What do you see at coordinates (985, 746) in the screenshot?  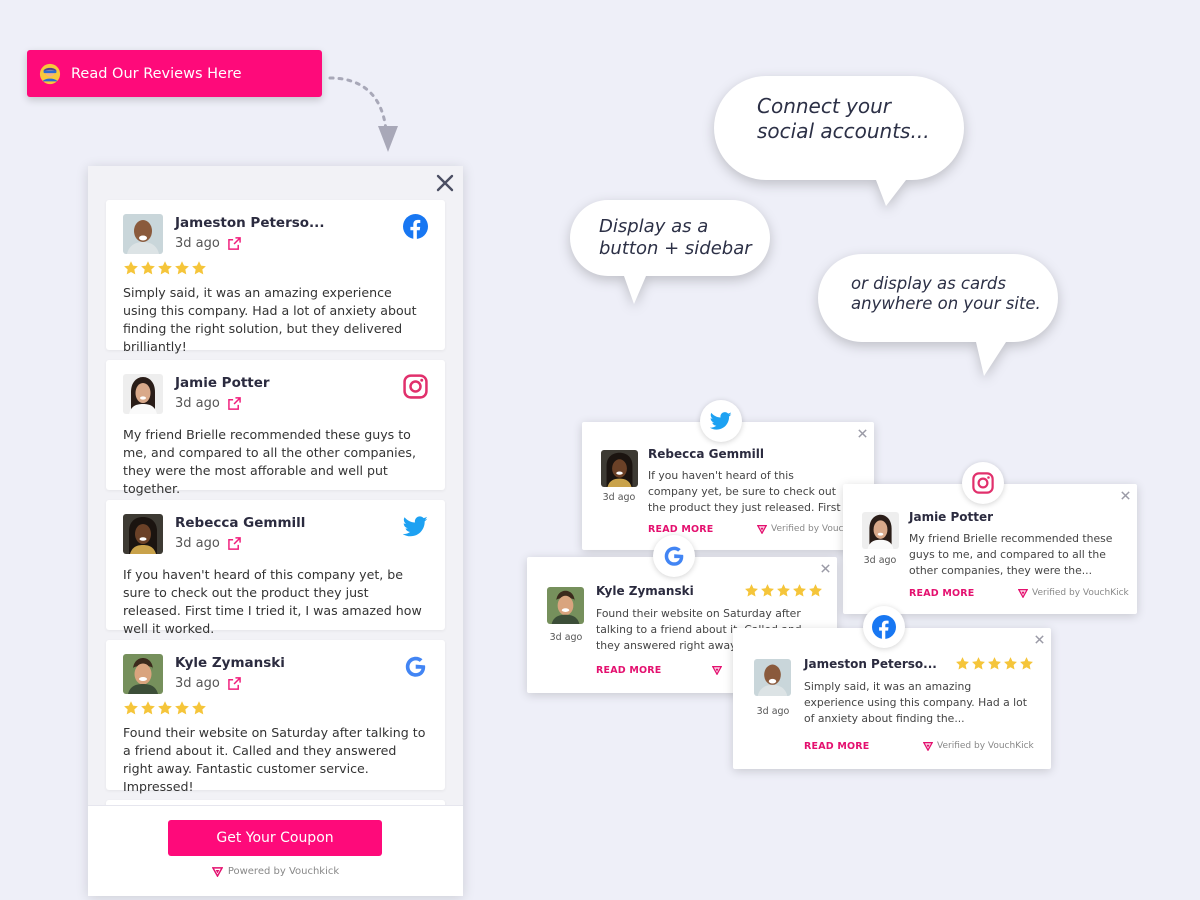 I see `verified-label: Verified by VouchKick` at bounding box center [985, 746].